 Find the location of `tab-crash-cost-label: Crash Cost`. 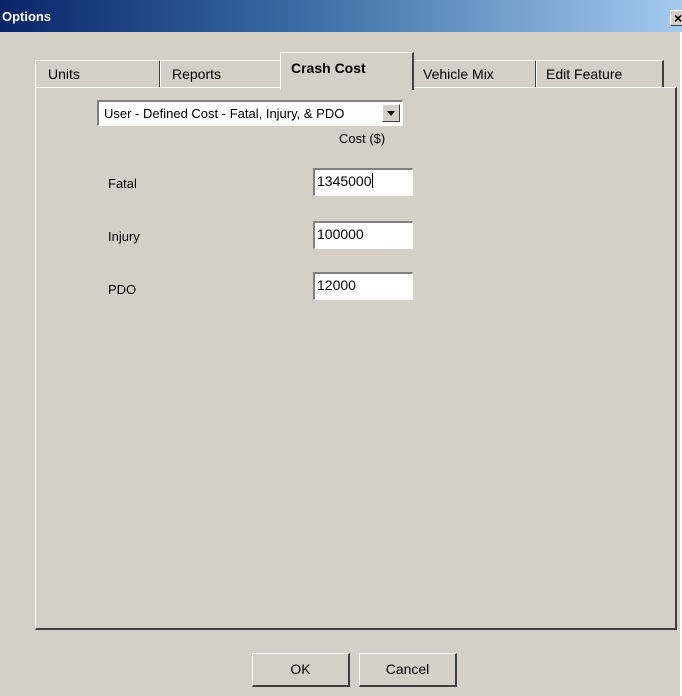

tab-crash-cost-label: Crash Cost is located at coordinates (328, 68).